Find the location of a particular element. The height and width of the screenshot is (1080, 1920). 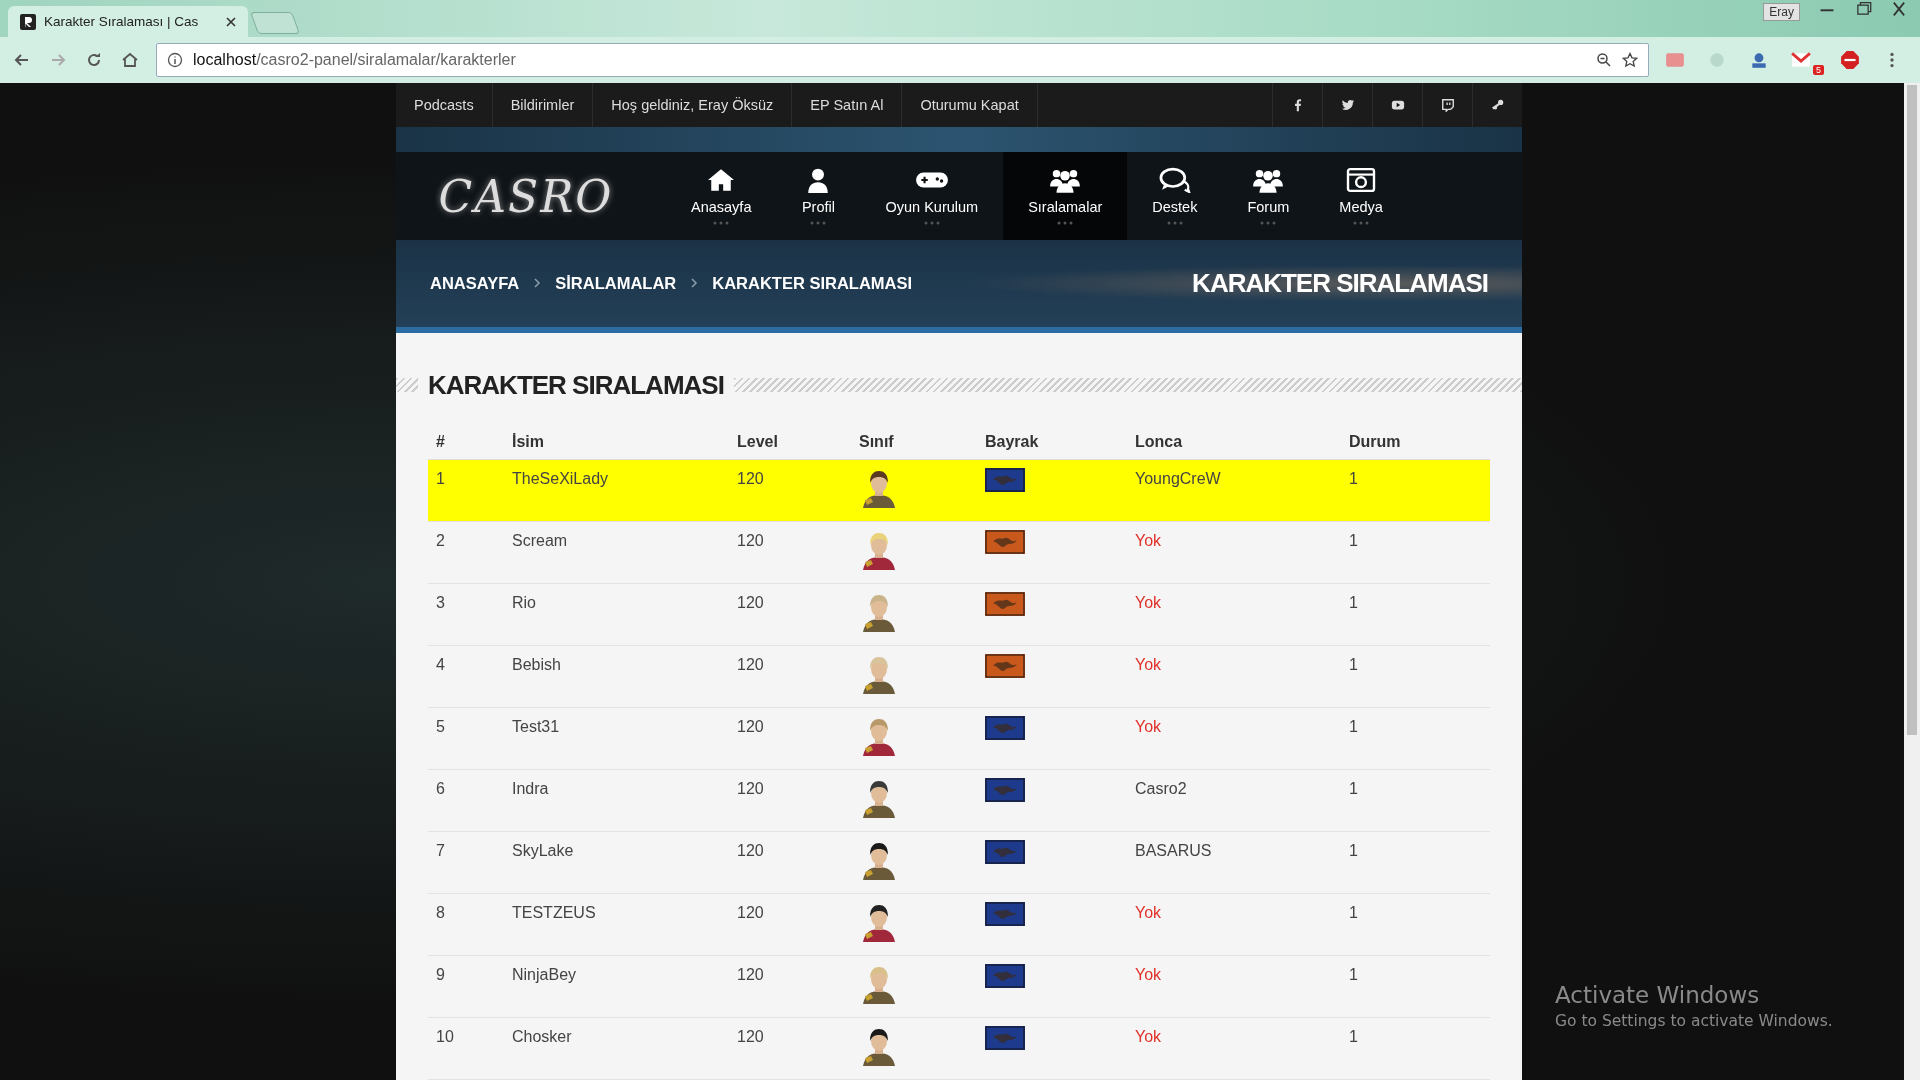

table-cell: 4 is located at coordinates (440, 664).